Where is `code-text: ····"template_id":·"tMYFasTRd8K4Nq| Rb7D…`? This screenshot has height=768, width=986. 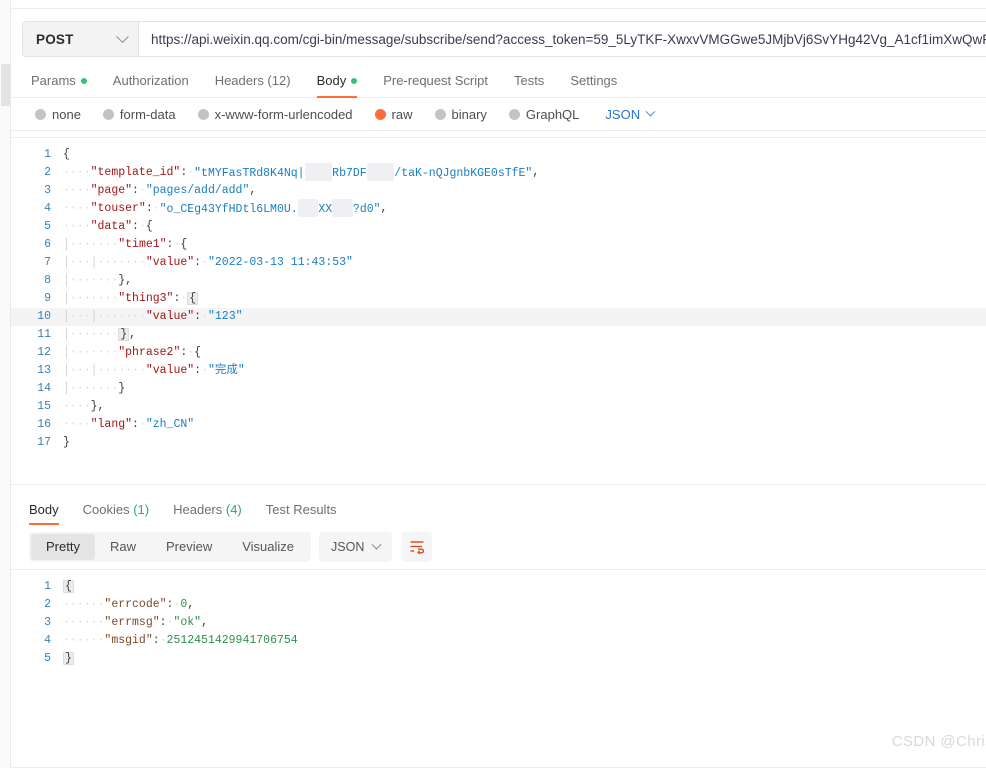 code-text: ····"template_id":·"tMYFasTRd8K4Nq| Rb7D… is located at coordinates (301, 172).